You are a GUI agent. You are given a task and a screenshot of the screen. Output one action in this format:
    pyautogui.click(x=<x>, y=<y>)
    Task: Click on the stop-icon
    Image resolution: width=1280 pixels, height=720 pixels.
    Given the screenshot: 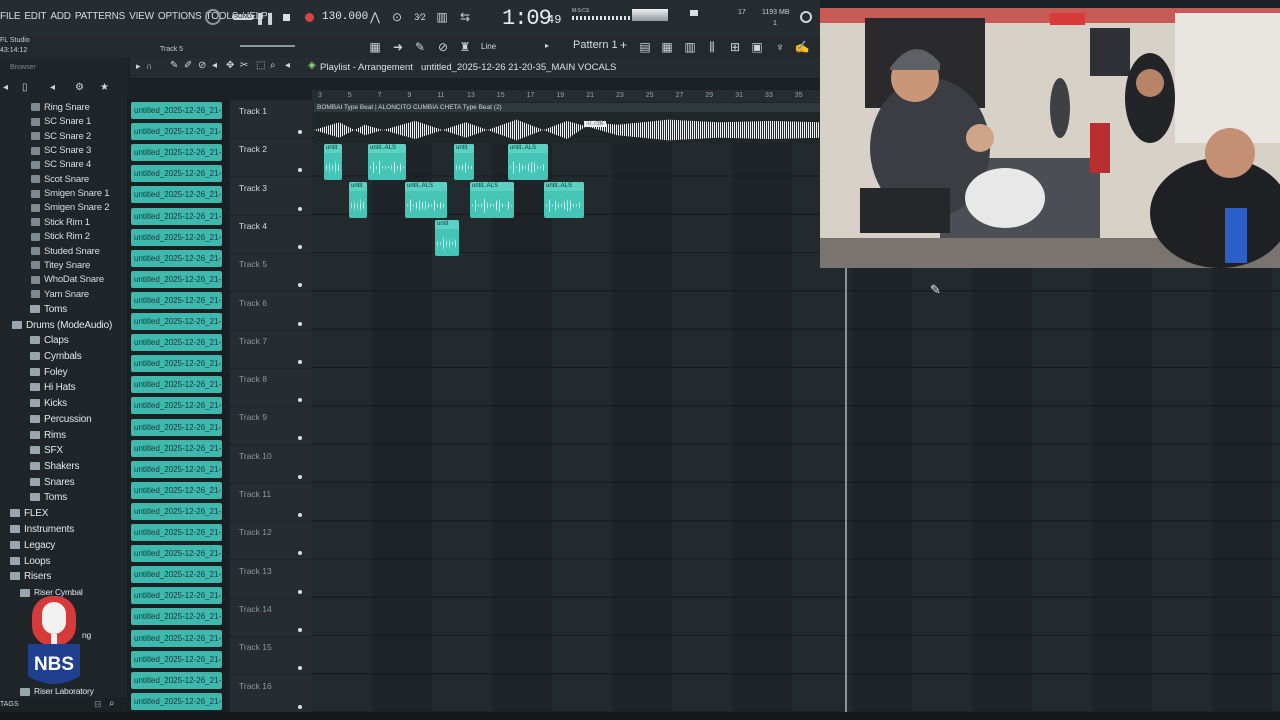 What is the action you would take?
    pyautogui.click(x=286, y=17)
    